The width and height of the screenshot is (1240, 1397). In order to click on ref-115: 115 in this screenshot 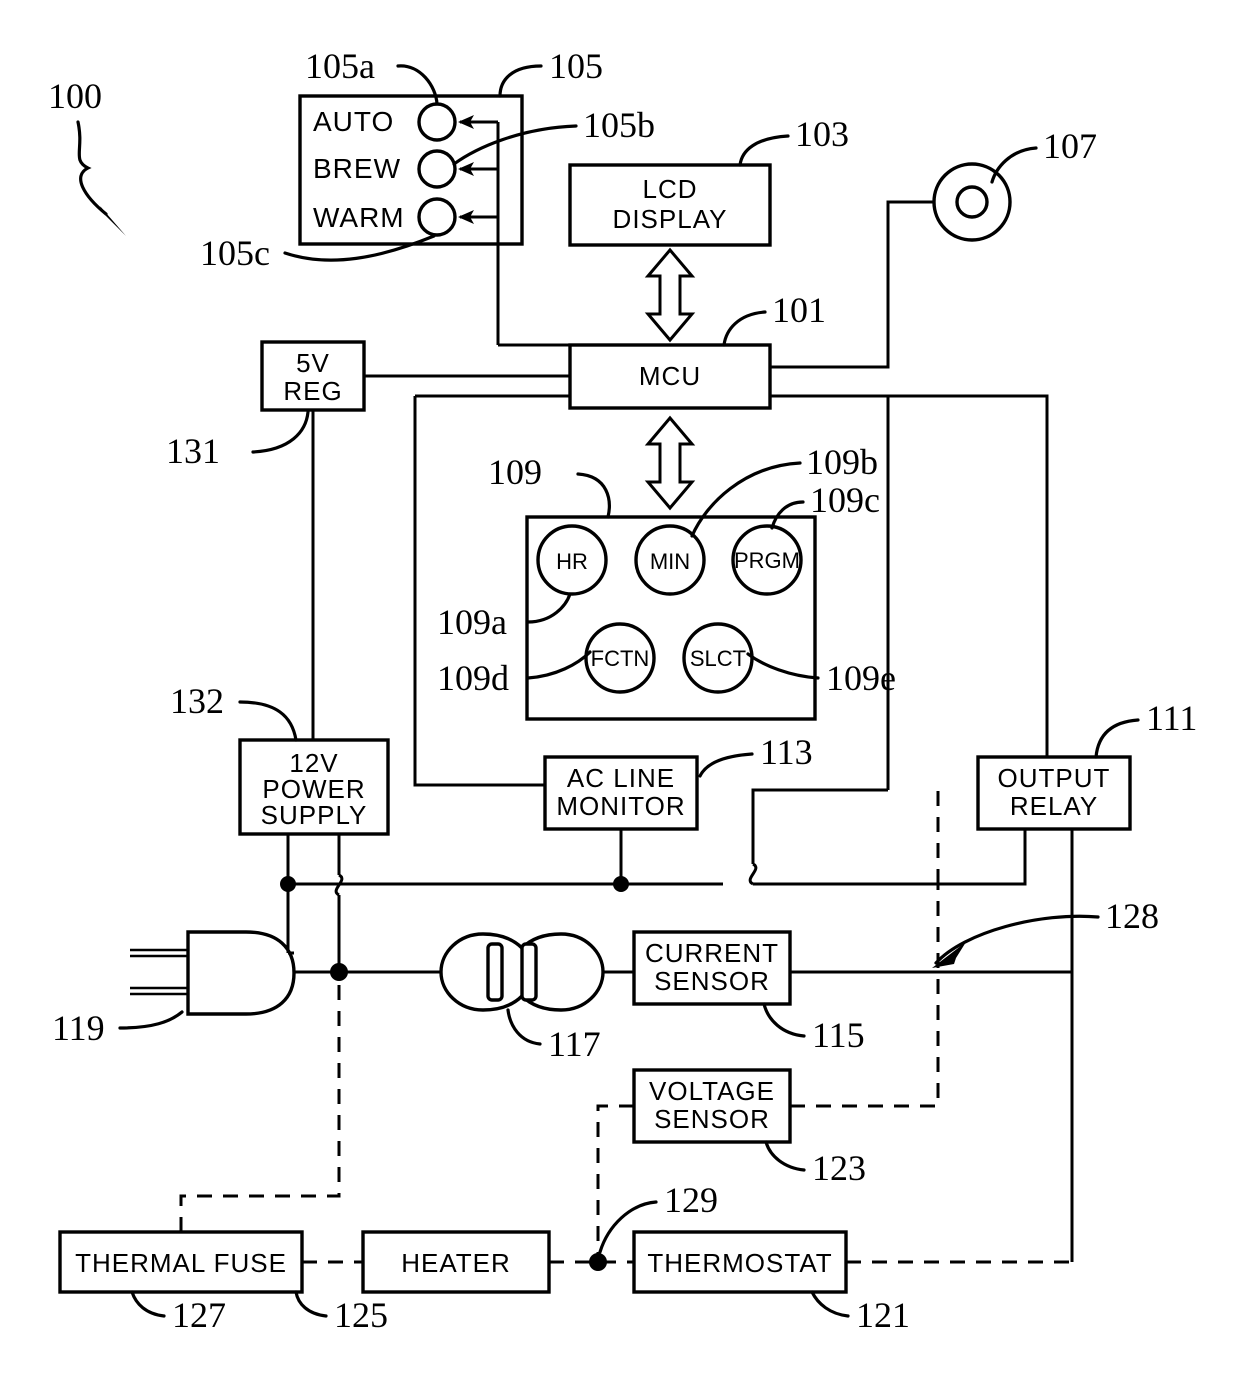, I will do `click(838, 1035)`.